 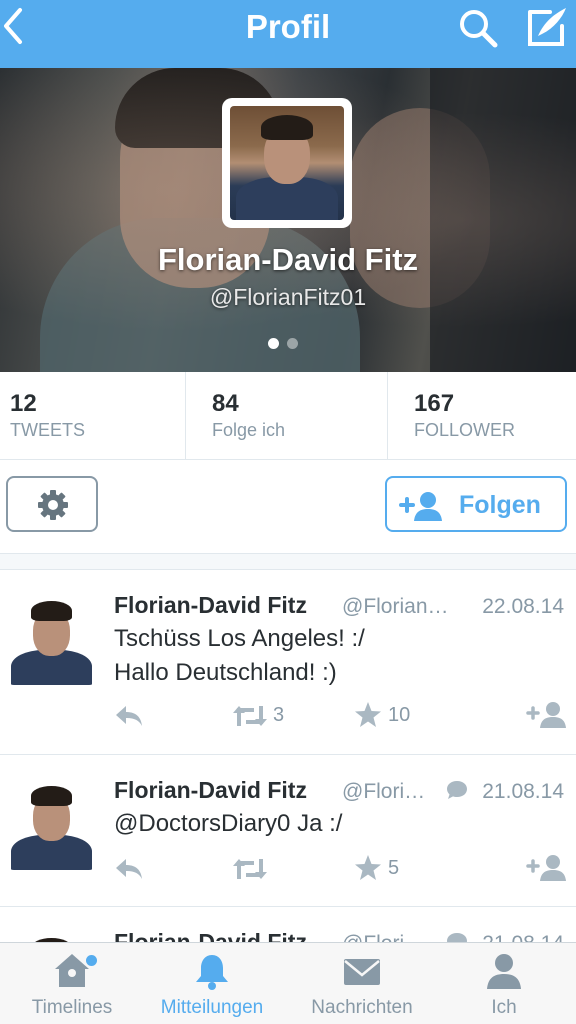 I want to click on tab-label: Ich, so click(x=504, y=1007).